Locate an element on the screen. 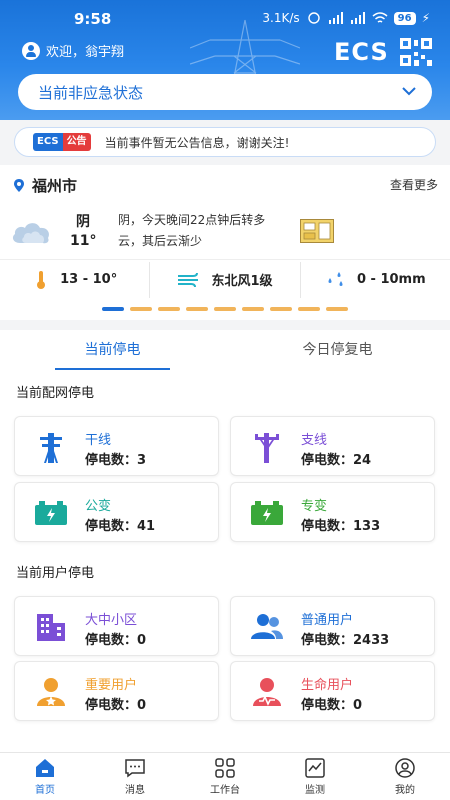  weather-stats: 13 - 10° 东北风1级 0 - 10mm is located at coordinates (225, 279).